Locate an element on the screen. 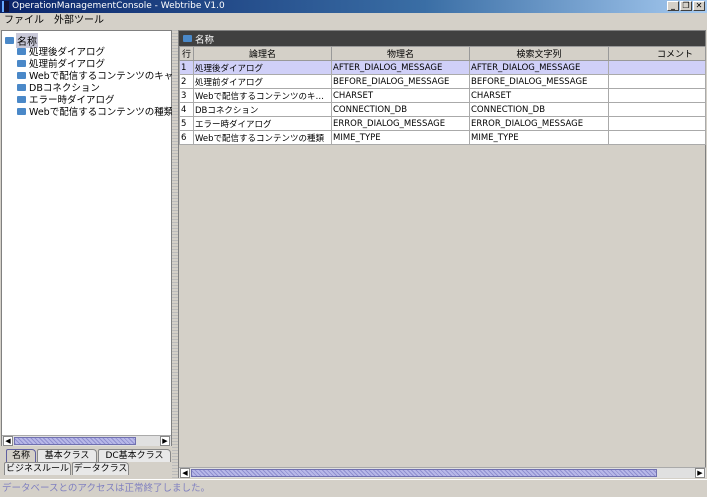  menu-file: ファイル is located at coordinates (24, 21).